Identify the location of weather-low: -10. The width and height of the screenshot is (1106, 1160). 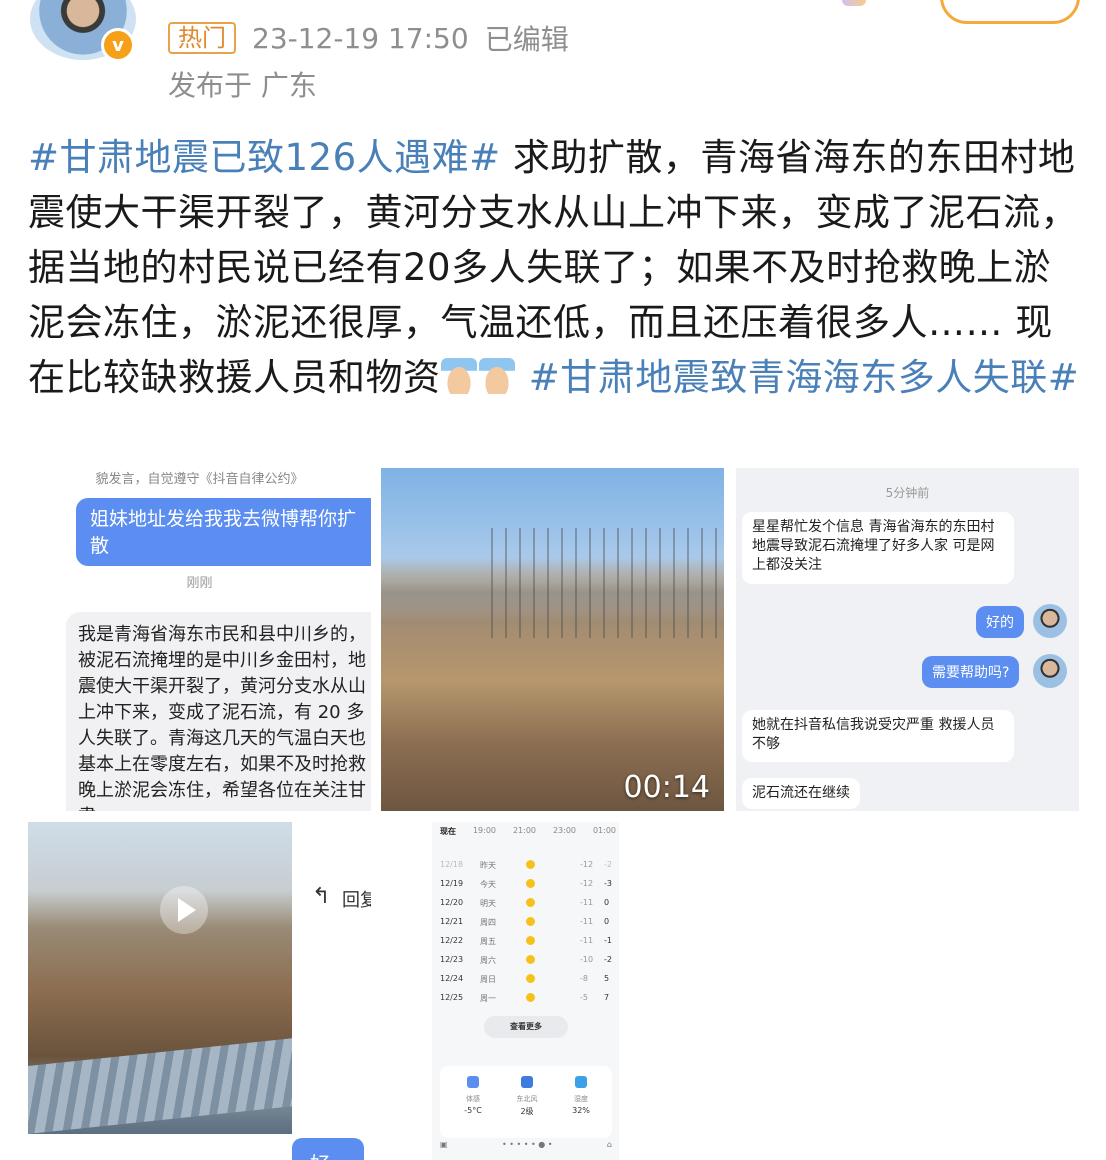
(587, 959).